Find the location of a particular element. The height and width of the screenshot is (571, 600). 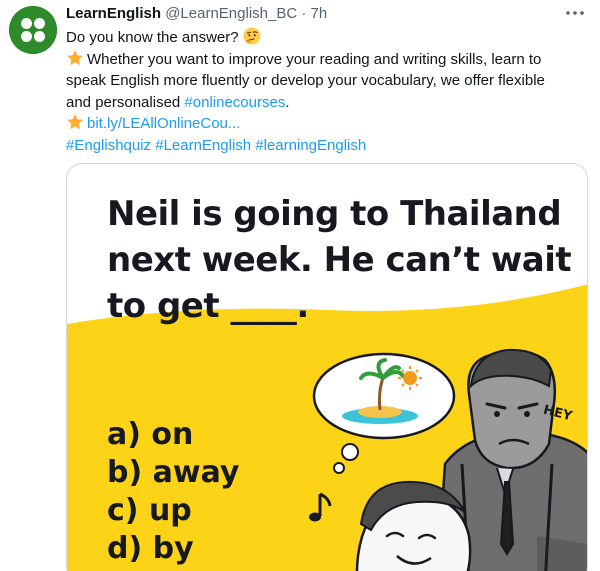

hashtag-link: #onlinecourses is located at coordinates (234, 102).